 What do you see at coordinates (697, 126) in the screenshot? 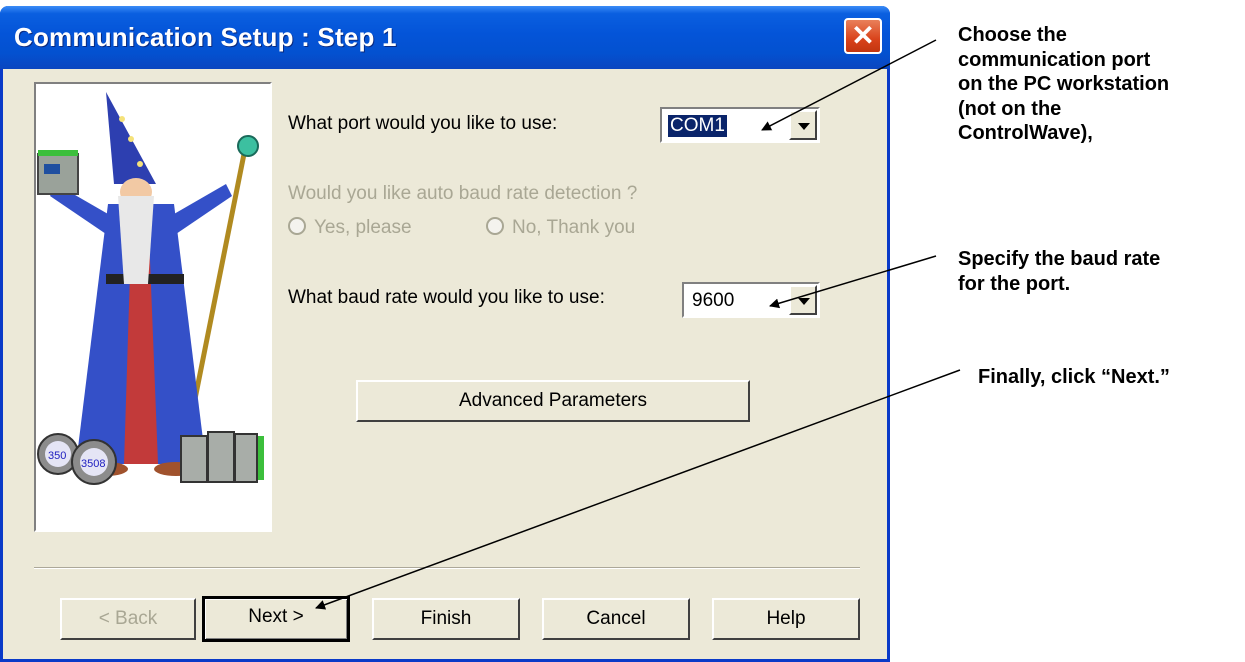
I see `port-value: COM1` at bounding box center [697, 126].